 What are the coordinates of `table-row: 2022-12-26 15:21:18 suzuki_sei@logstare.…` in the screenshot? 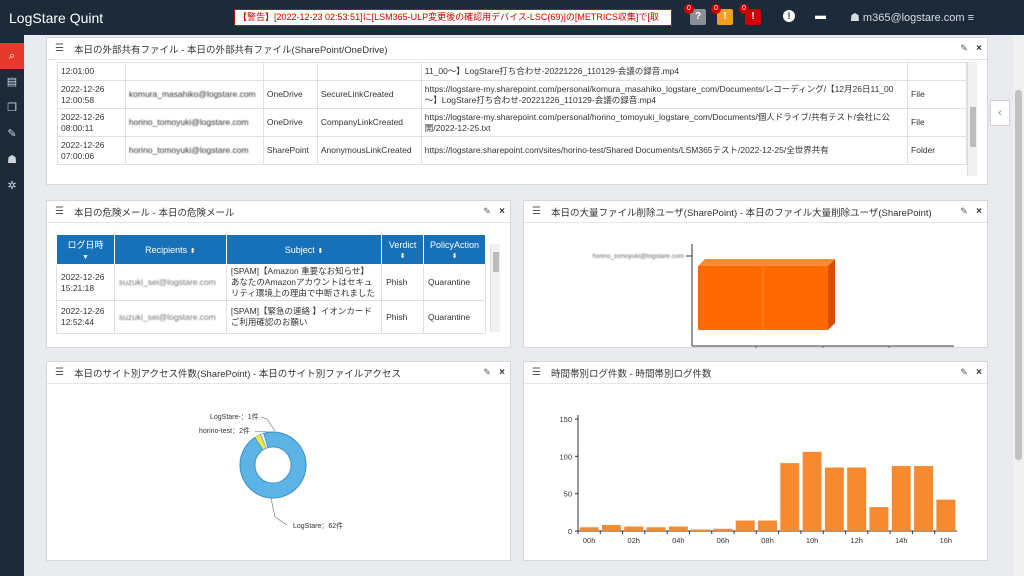 It's located at (271, 282).